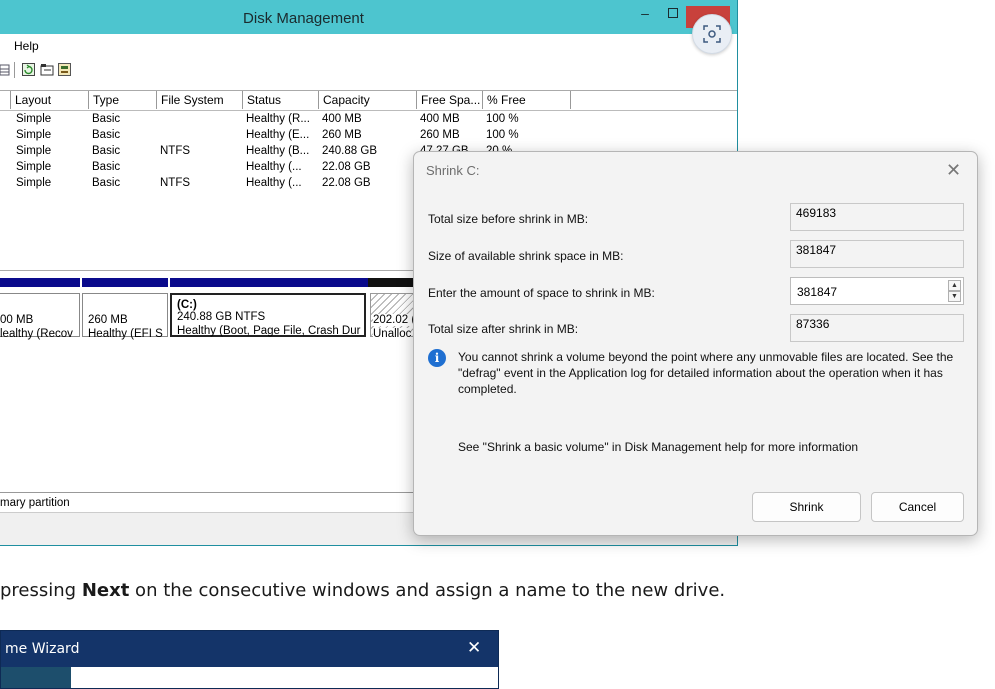 This screenshot has width=995, height=689. What do you see at coordinates (26, 46) in the screenshot?
I see `menu-help: Help` at bounding box center [26, 46].